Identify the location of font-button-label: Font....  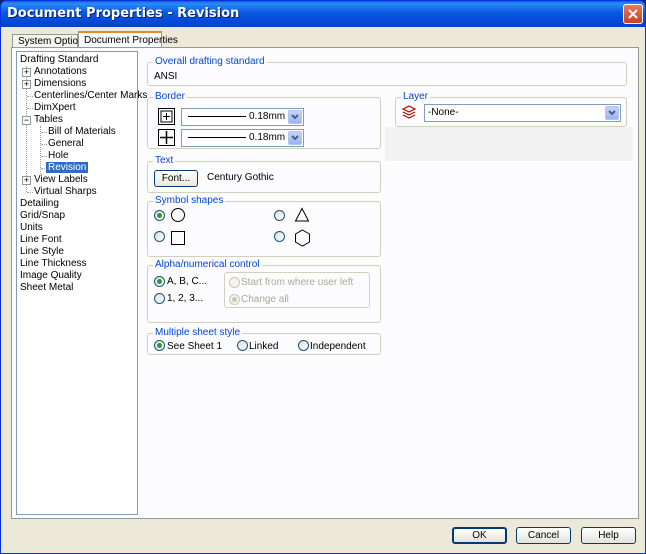
(176, 178).